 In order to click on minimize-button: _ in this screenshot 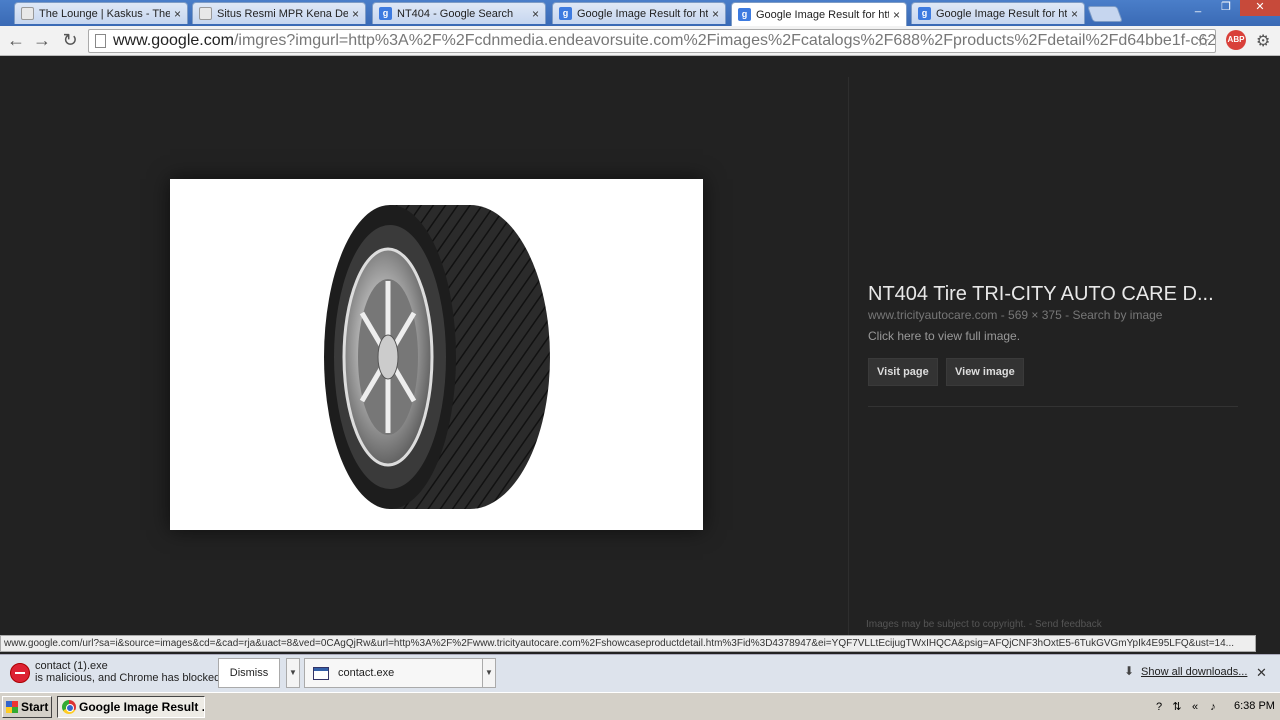, I will do `click(1198, 8)`.